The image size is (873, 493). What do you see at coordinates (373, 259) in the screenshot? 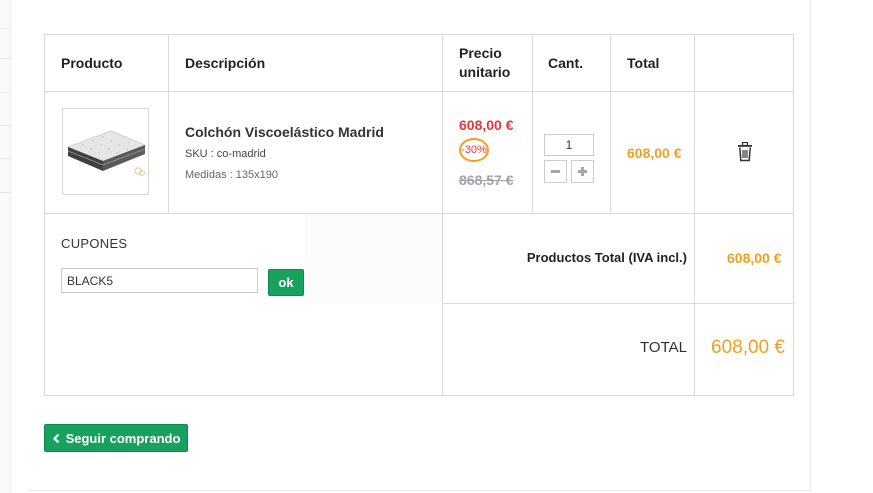
I see `coupon-area-background` at bounding box center [373, 259].